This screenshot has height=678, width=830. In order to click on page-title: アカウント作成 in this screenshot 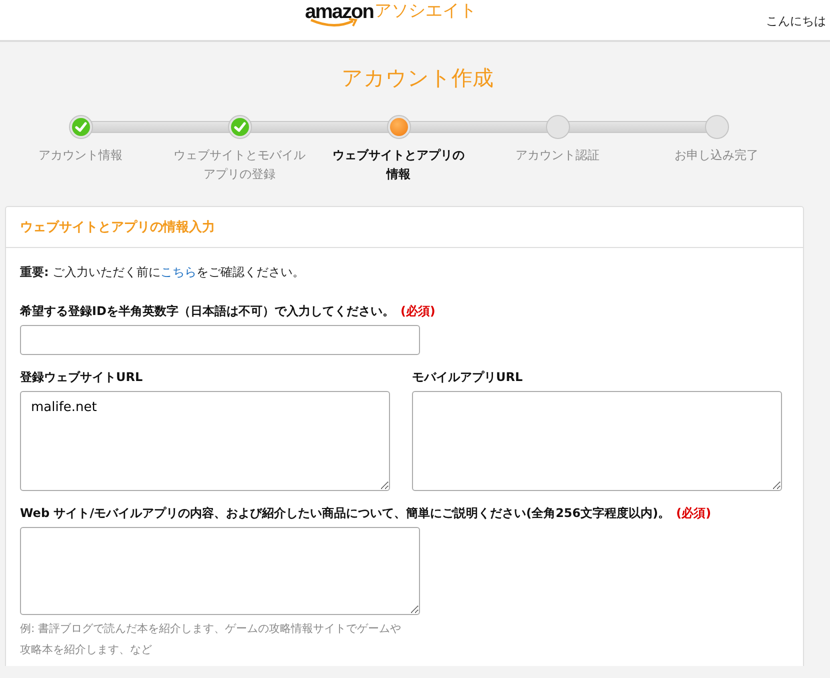, I will do `click(417, 78)`.